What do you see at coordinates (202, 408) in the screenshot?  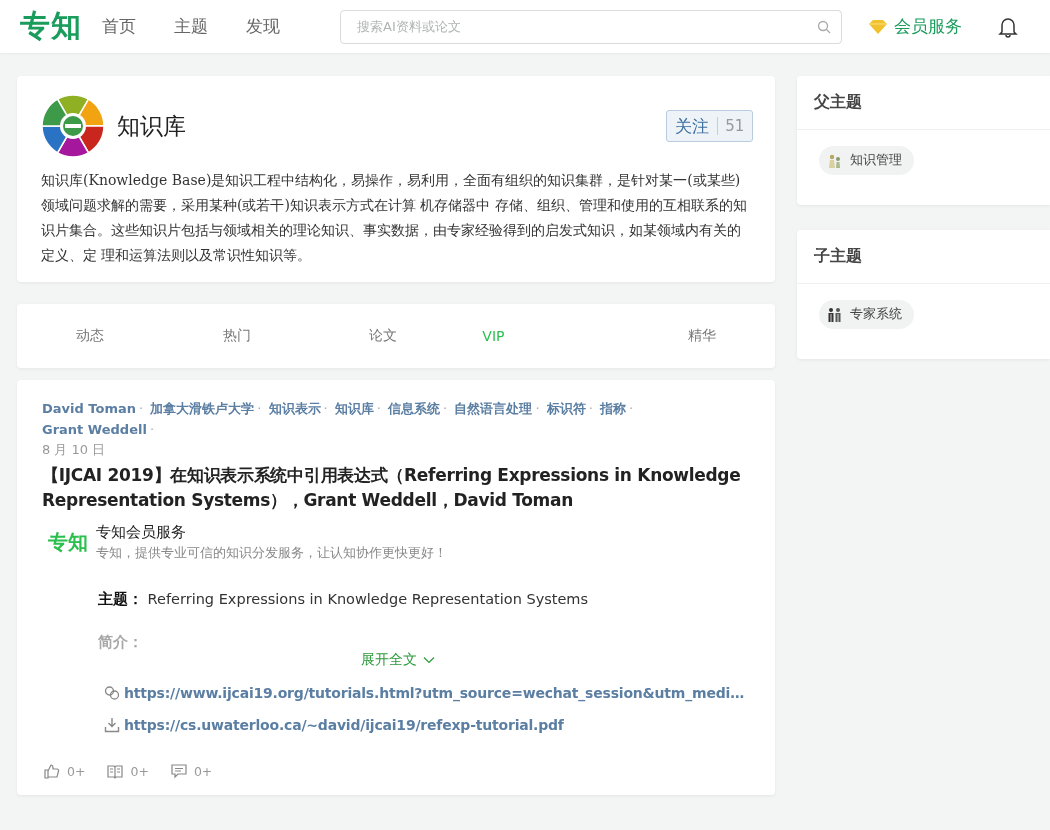 I see `tag-link: 加拿大滑铁卢大学` at bounding box center [202, 408].